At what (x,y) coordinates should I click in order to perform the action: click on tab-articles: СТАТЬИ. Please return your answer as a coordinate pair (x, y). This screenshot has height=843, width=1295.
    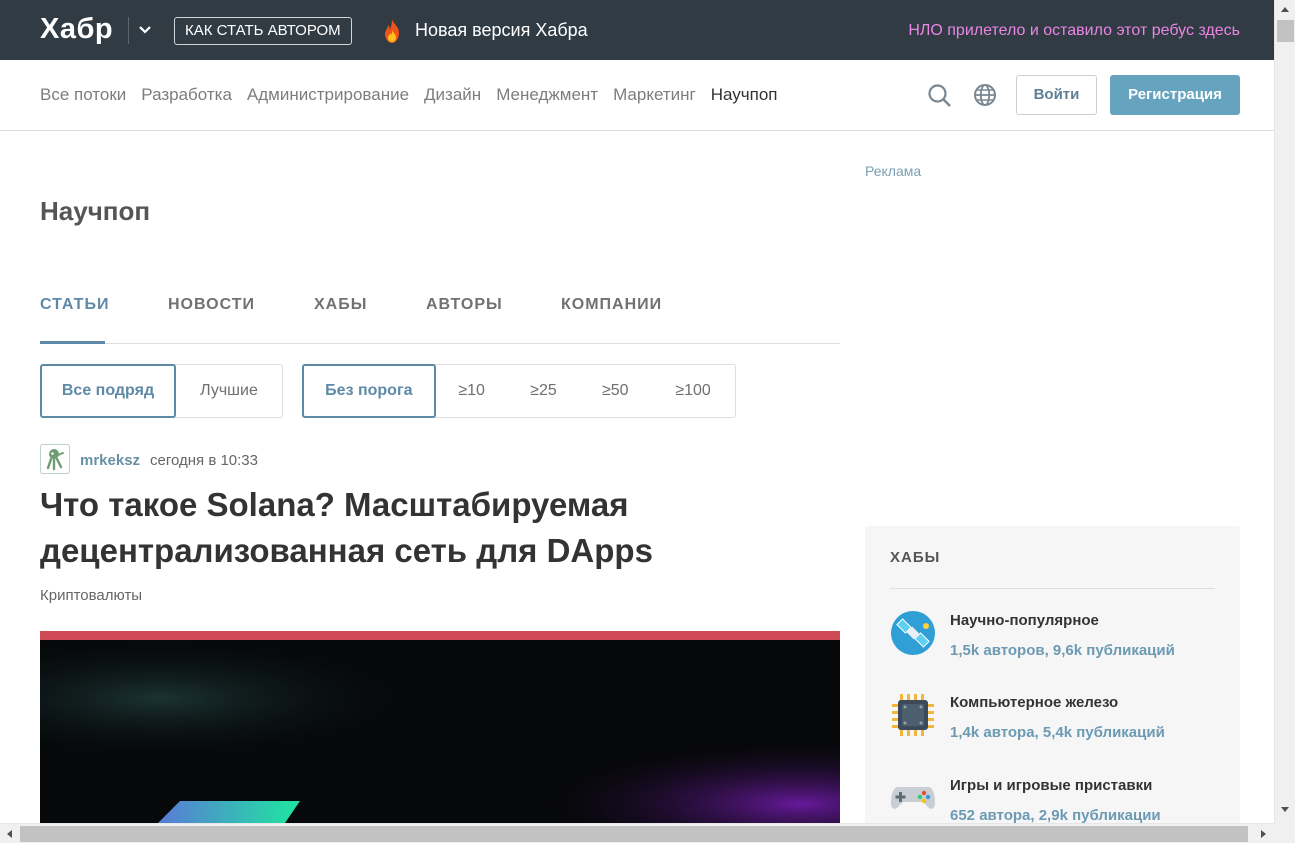
    Looking at the image, I should click on (74, 305).